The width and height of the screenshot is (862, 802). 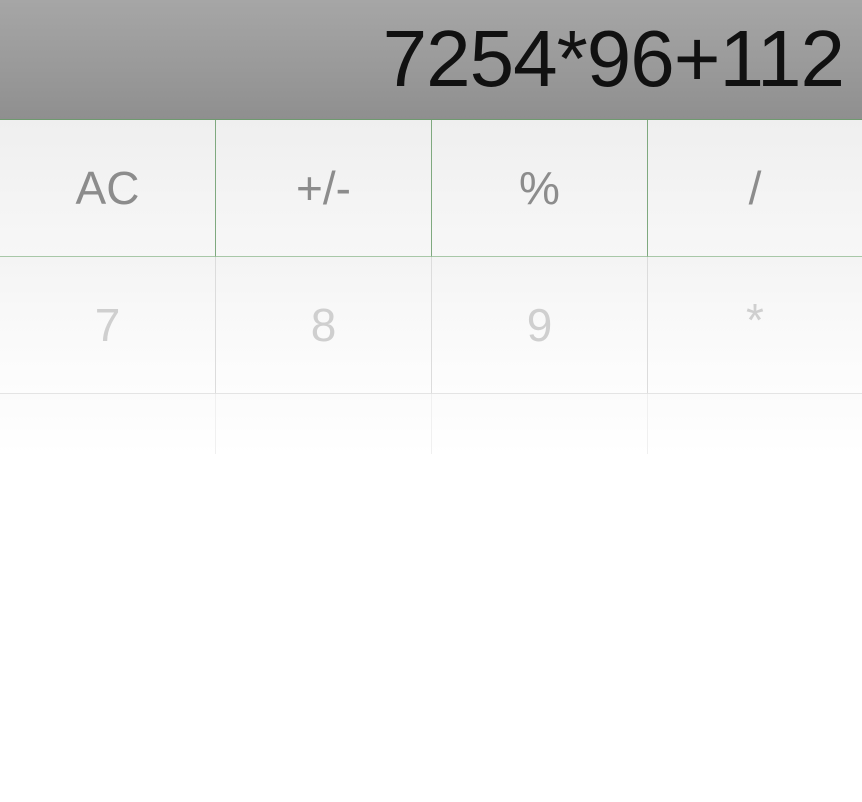 I want to click on key-label: %, so click(x=539, y=188).